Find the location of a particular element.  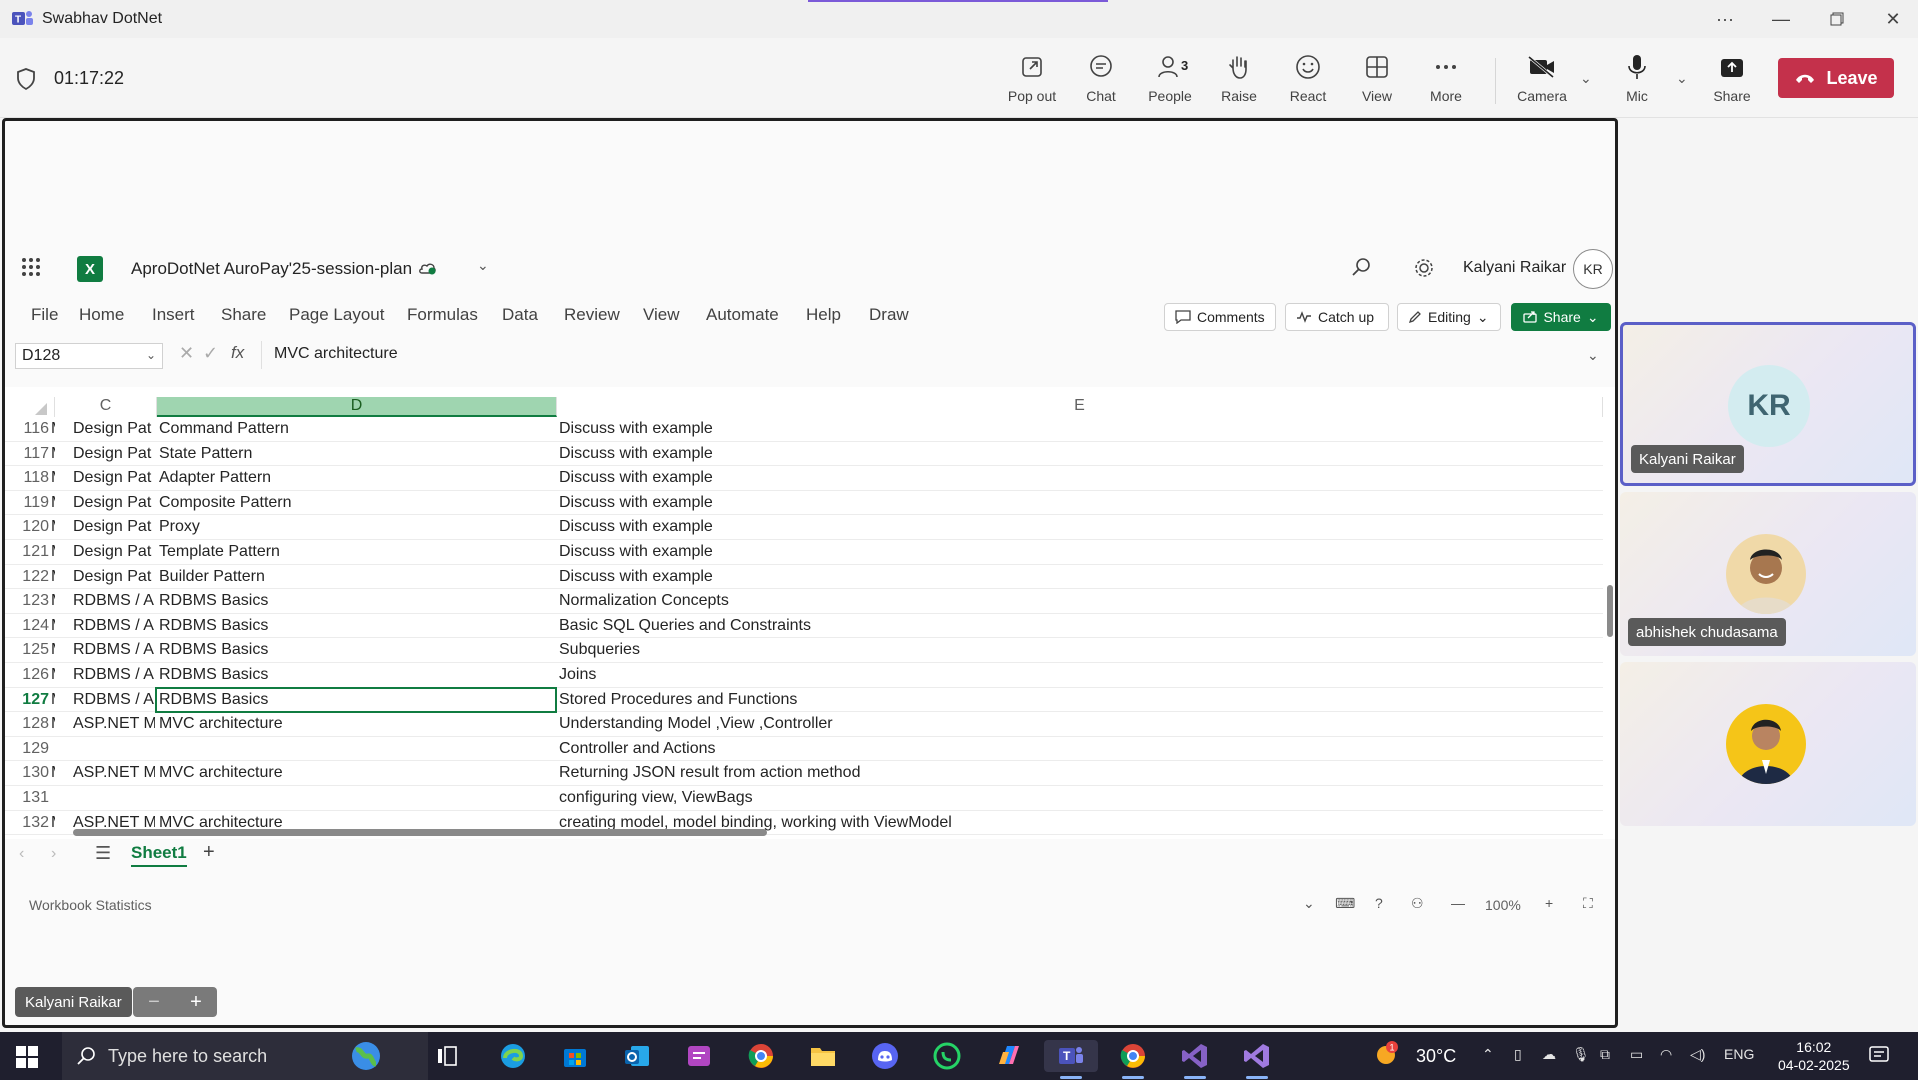

app-launcher-icon is located at coordinates (31, 267).